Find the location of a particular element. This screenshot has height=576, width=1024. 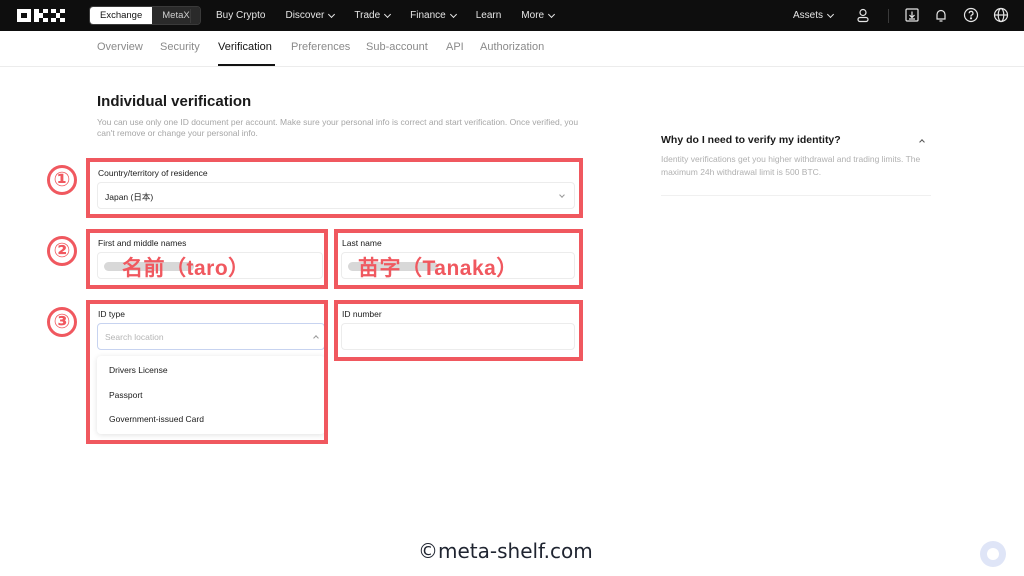

mode-toggle: Exchange MetaX is located at coordinates (145, 15).